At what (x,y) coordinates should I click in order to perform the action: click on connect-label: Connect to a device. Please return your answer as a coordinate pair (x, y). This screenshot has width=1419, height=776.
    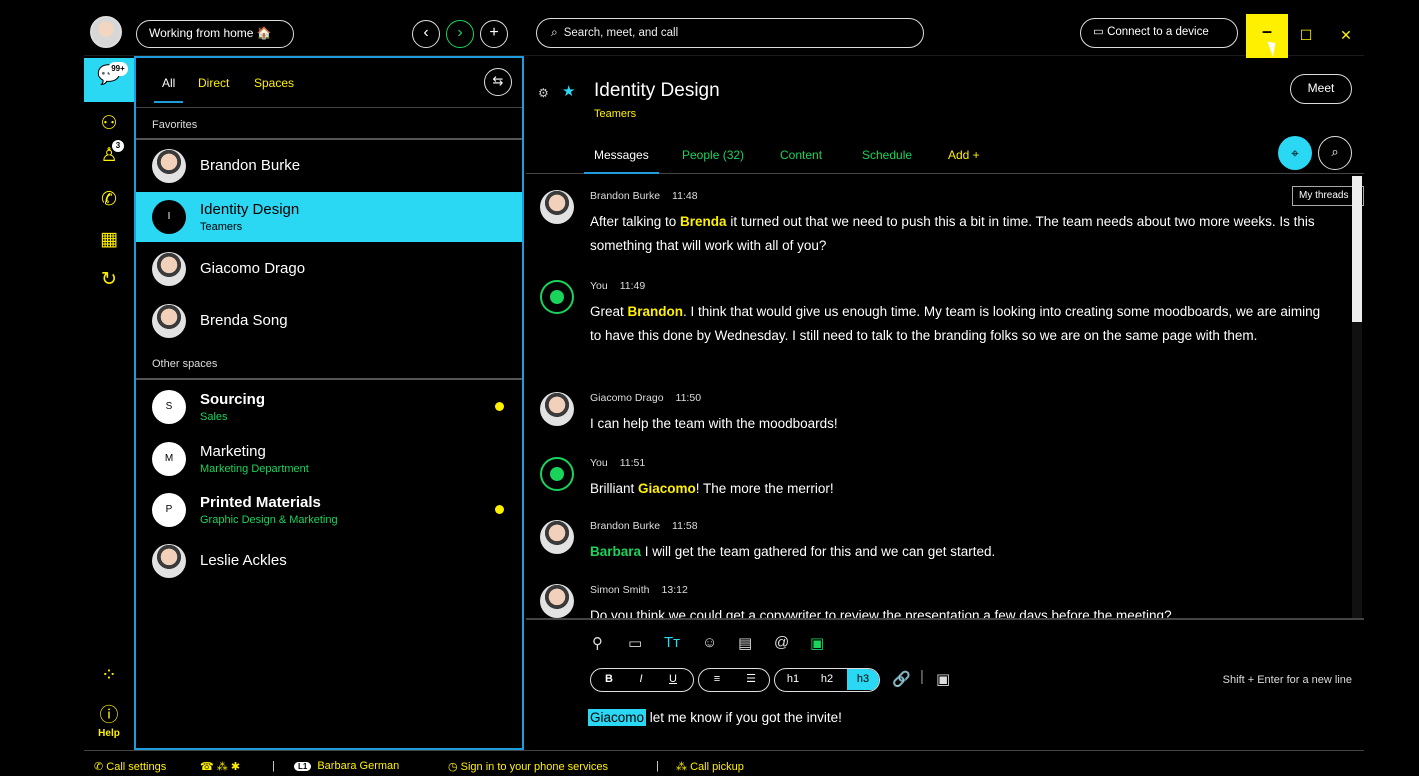
    Looking at the image, I should click on (1158, 32).